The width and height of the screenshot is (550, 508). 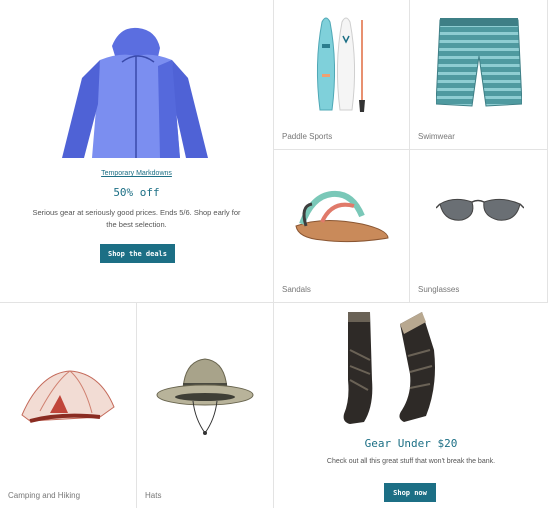 What do you see at coordinates (436, 136) in the screenshot?
I see `category-label: Swimwear` at bounding box center [436, 136].